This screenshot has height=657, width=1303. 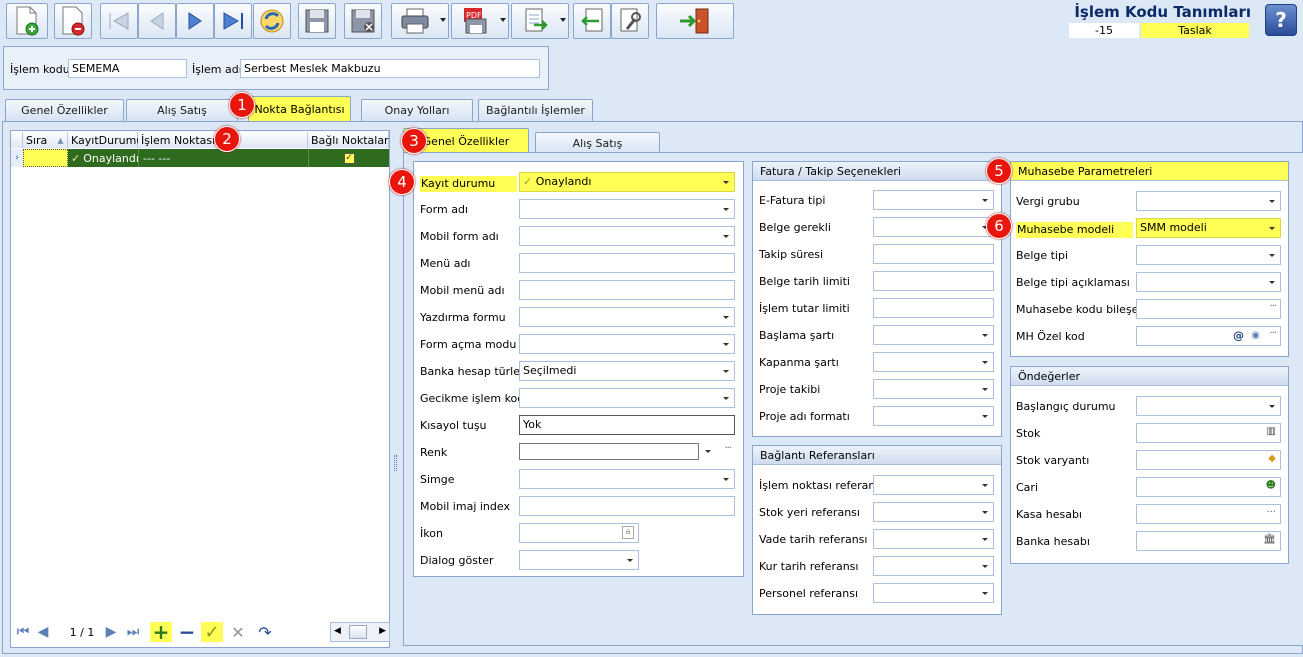 What do you see at coordinates (43, 632) in the screenshot?
I see `nav-prev-icon: ◀` at bounding box center [43, 632].